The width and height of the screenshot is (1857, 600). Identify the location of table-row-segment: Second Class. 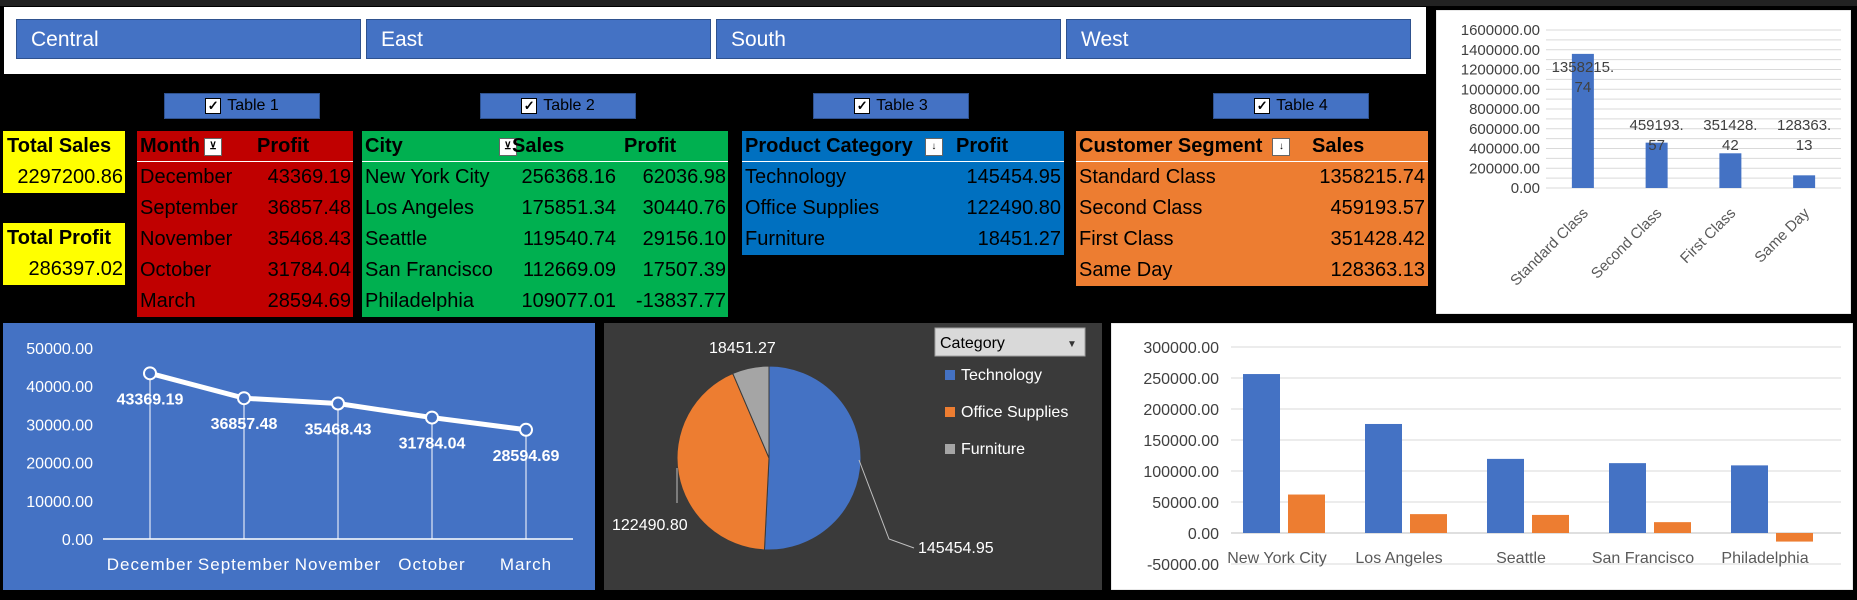
(1141, 208).